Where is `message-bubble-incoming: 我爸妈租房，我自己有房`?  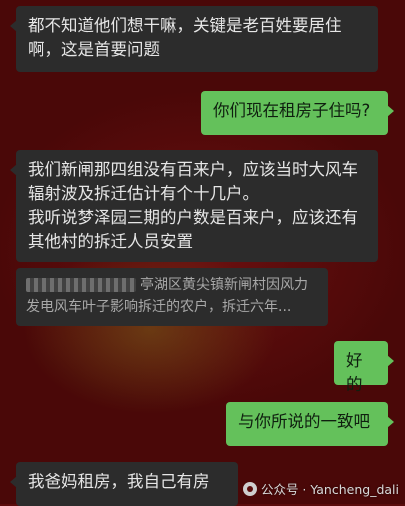 message-bubble-incoming: 我爸妈租房，我自己有房 is located at coordinates (124, 484).